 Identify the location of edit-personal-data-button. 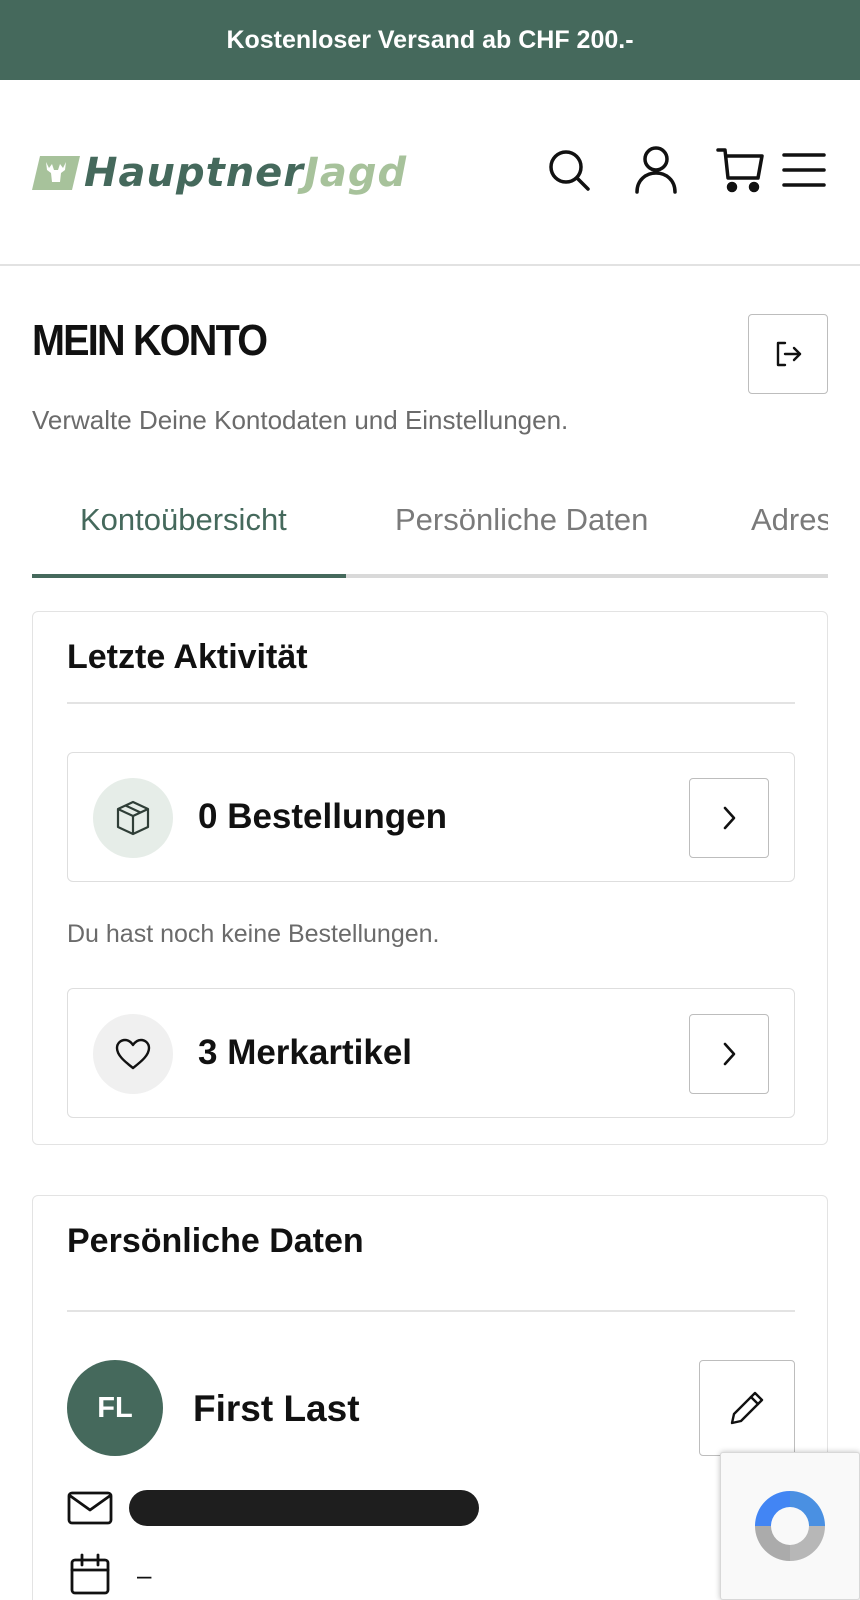
(747, 1408).